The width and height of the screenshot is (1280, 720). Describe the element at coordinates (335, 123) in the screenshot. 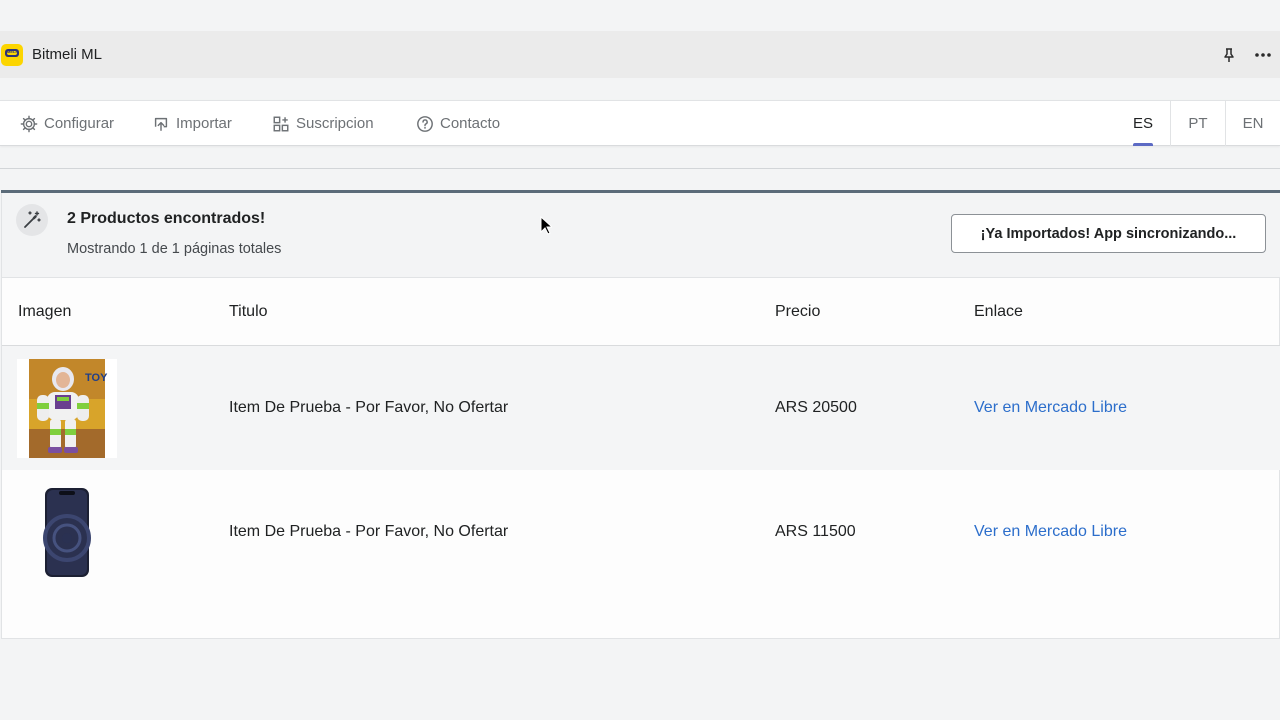

I see `nav-item-suscripcion-label: Suscripcion` at that location.